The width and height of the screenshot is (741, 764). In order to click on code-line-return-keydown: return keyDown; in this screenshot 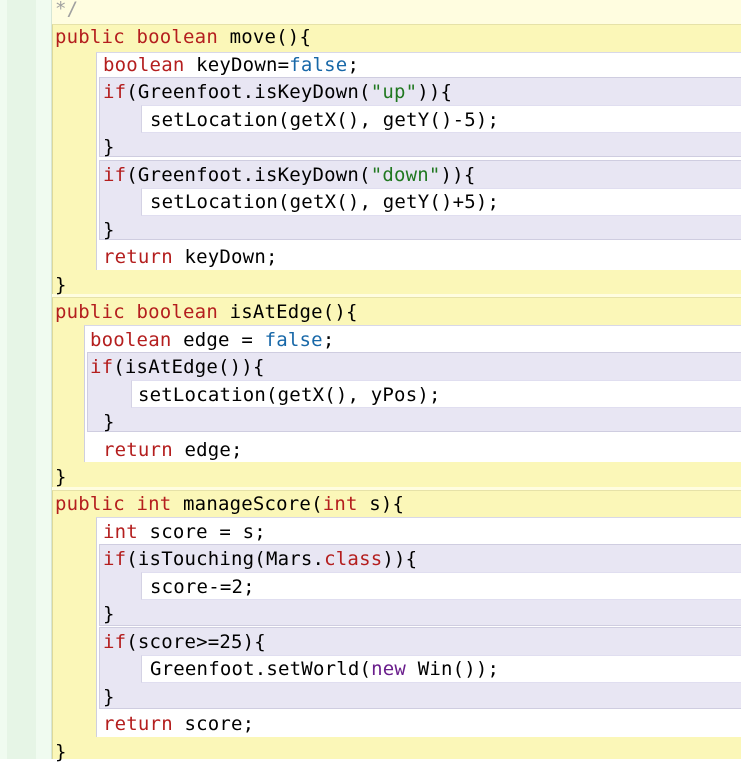, I will do `click(190, 257)`.